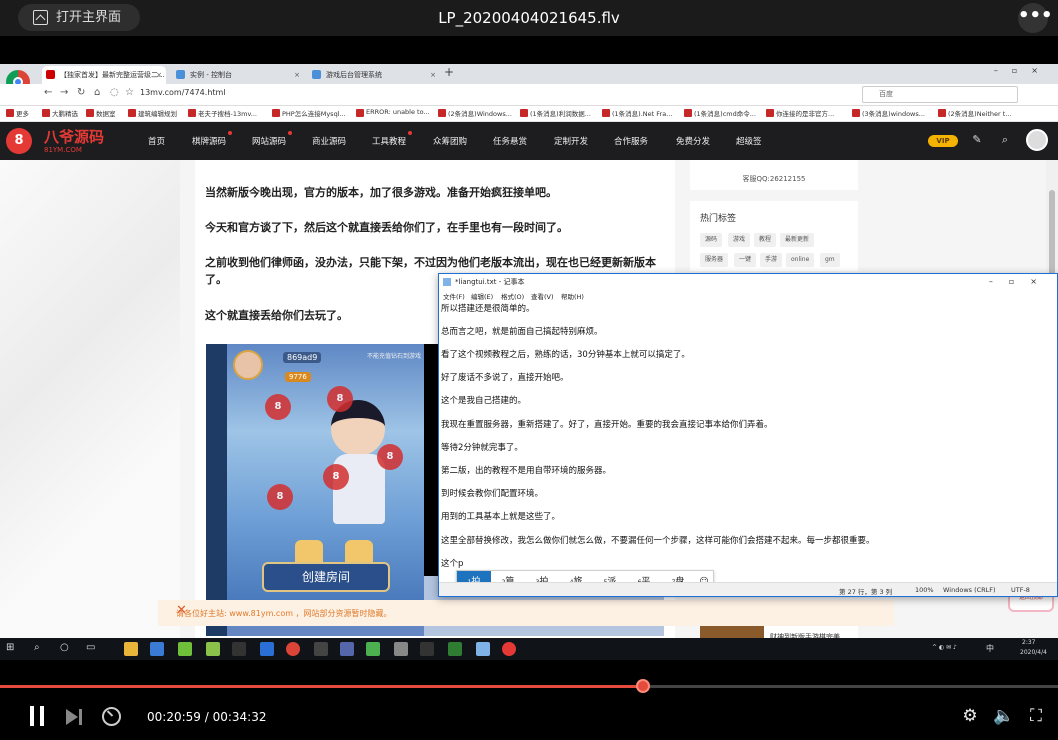 This screenshot has height=740, width=1058. Describe the element at coordinates (454, 296) in the screenshot. I see `menu-file: 文件(F)` at that location.